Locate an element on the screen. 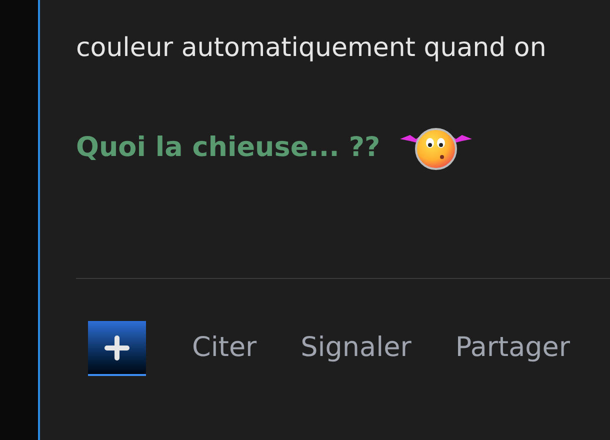  action-link: Partager is located at coordinates (512, 348).